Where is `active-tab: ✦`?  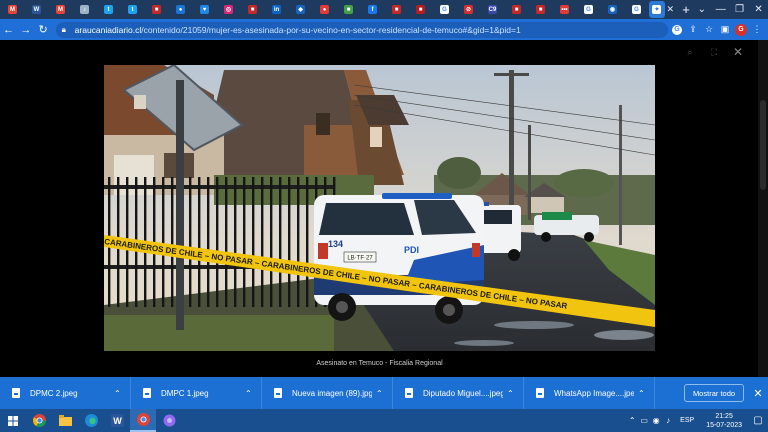 active-tab: ✦ is located at coordinates (657, 9).